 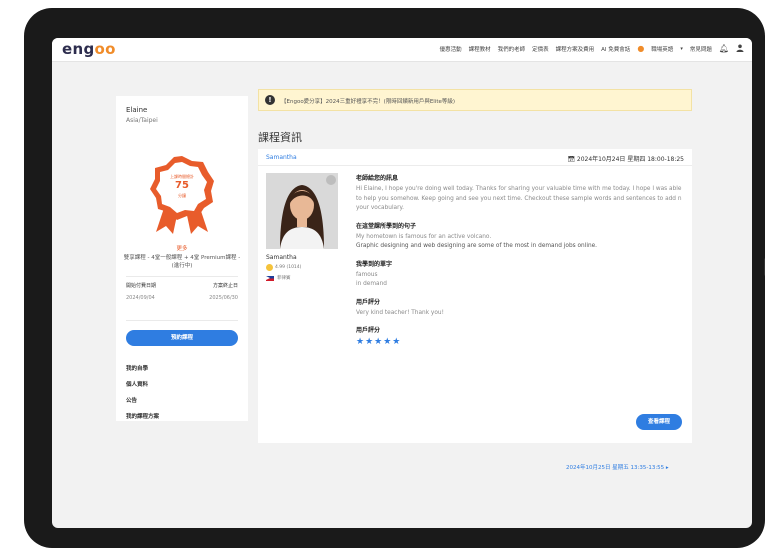 I want to click on tutor-rating-text: 4.99 (1014), so click(x=288, y=267).